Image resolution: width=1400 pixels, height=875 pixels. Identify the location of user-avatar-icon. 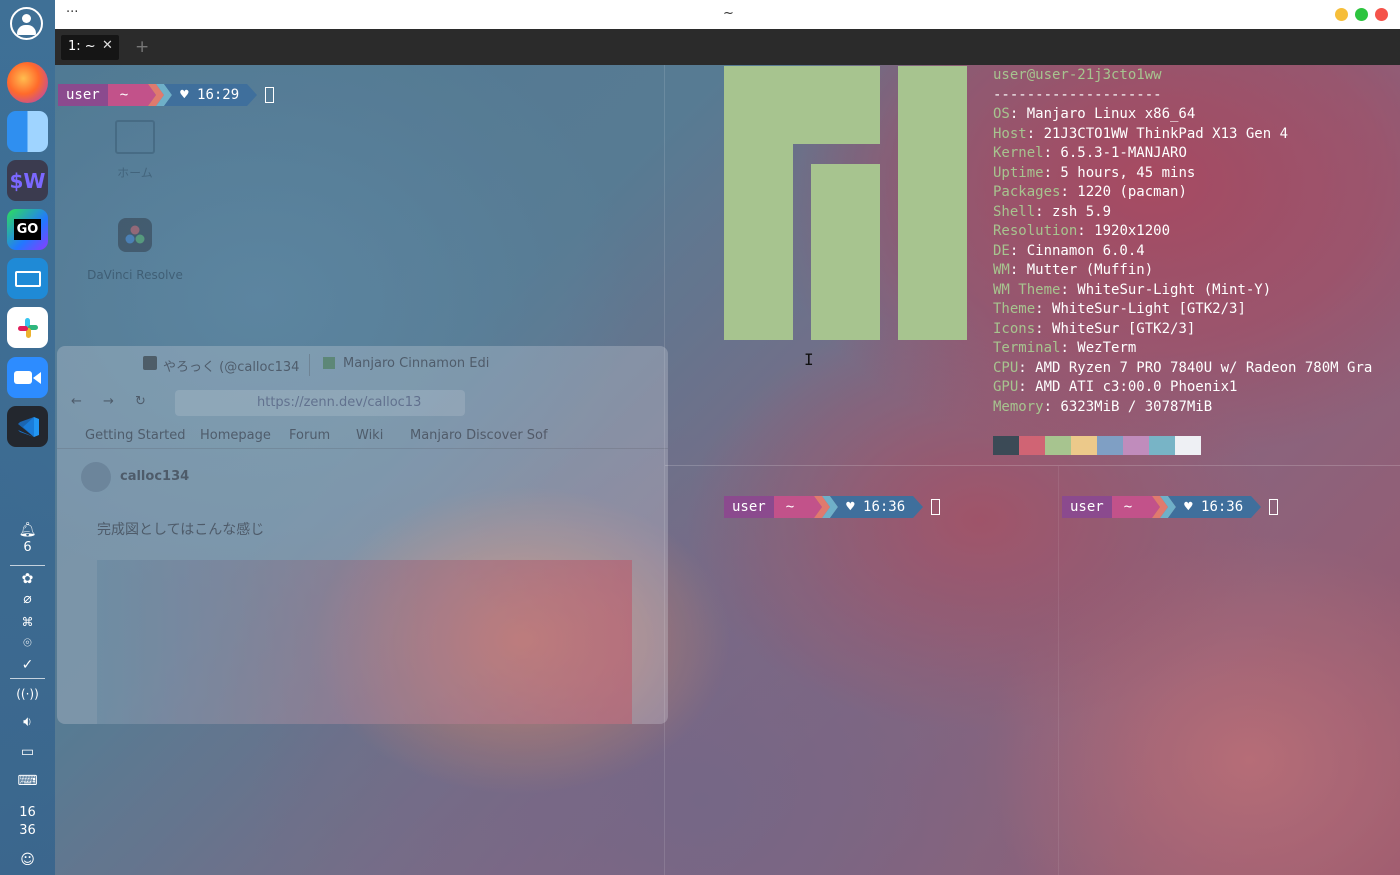
(26, 23).